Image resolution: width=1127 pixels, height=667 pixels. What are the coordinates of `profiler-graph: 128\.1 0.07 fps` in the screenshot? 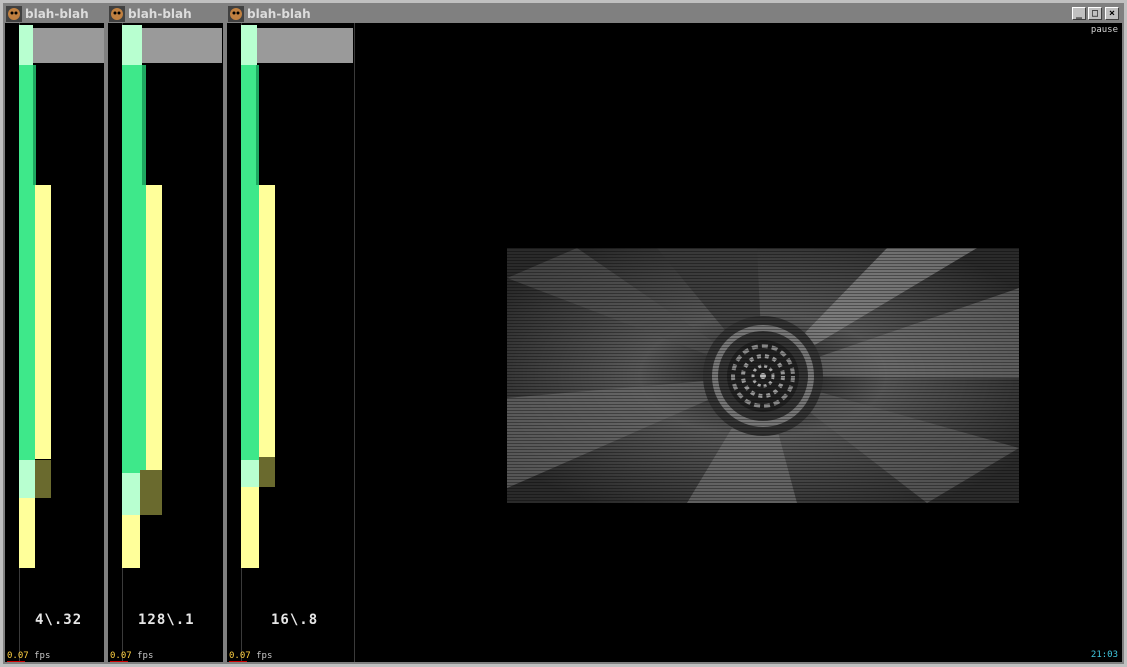 It's located at (165, 342).